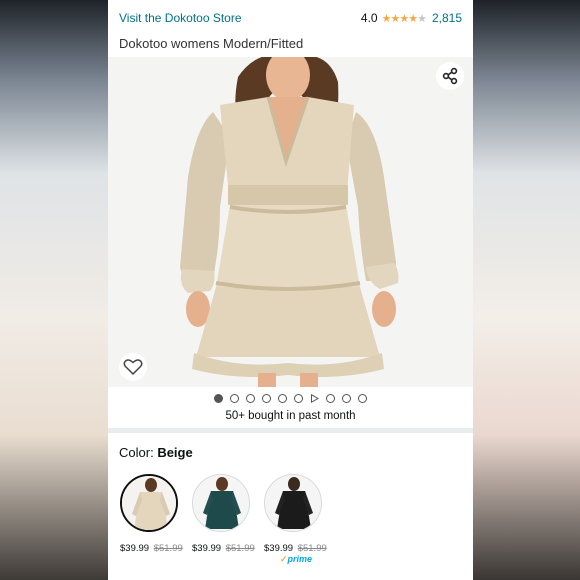 Image resolution: width=580 pixels, height=580 pixels. I want to click on share-icon, so click(450, 76).